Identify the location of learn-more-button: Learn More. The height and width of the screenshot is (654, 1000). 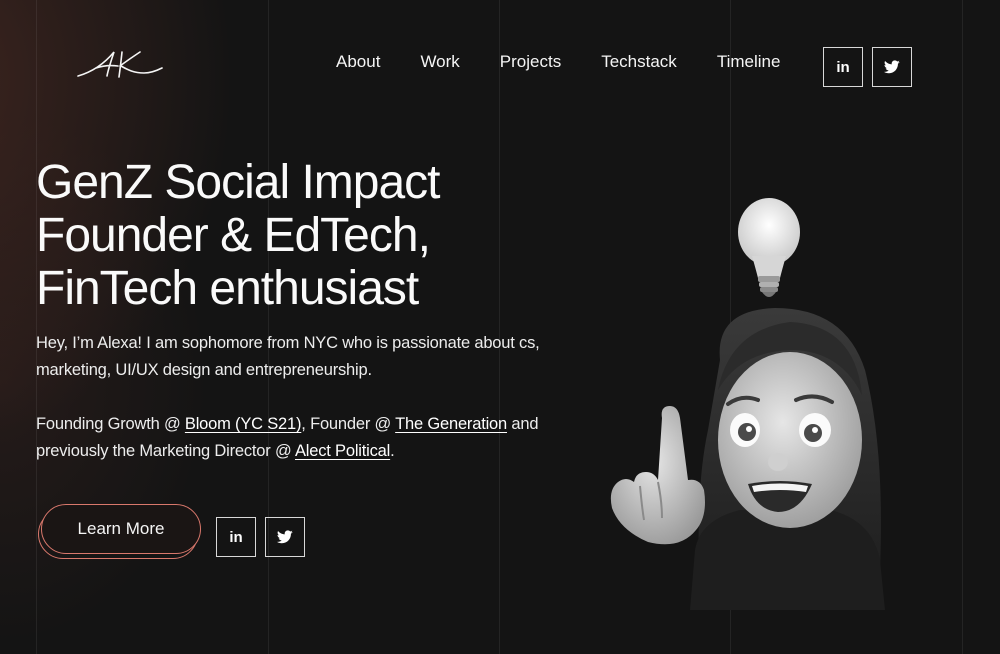
(121, 529).